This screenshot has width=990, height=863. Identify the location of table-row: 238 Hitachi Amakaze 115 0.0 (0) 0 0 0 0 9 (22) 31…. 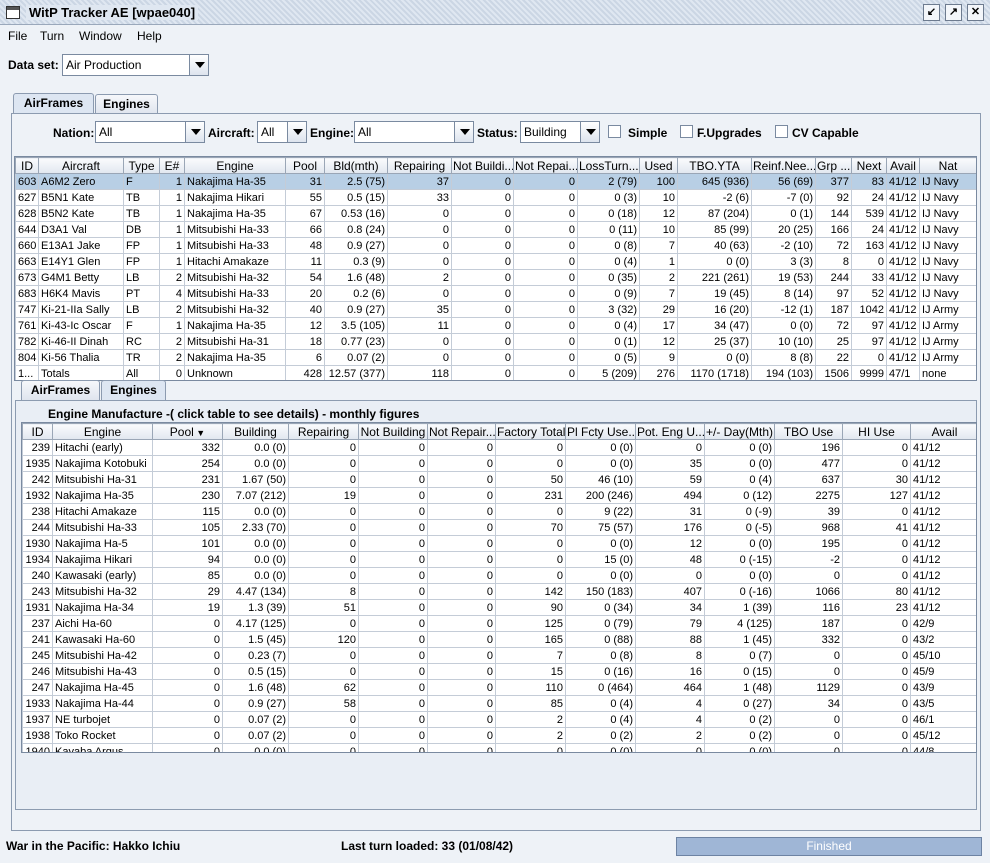
(499, 511).